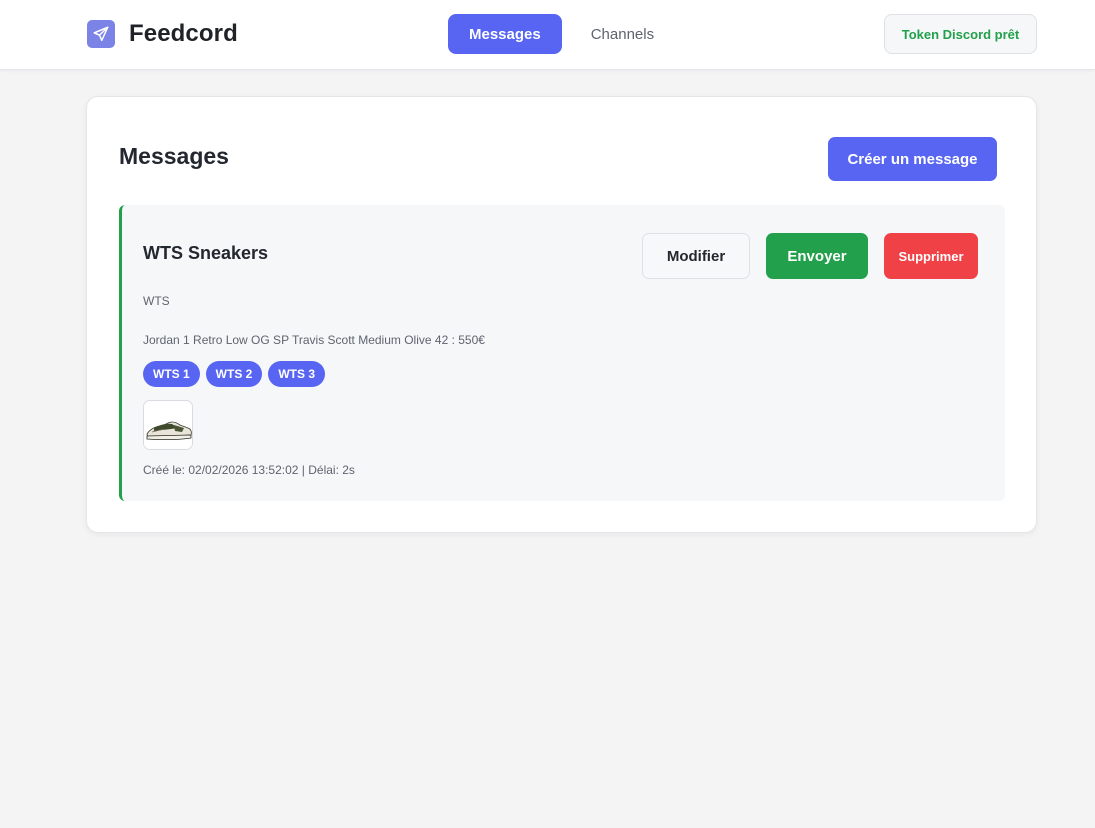 This screenshot has height=828, width=1095. What do you see at coordinates (183, 33) in the screenshot?
I see `app-name: Feedcord` at bounding box center [183, 33].